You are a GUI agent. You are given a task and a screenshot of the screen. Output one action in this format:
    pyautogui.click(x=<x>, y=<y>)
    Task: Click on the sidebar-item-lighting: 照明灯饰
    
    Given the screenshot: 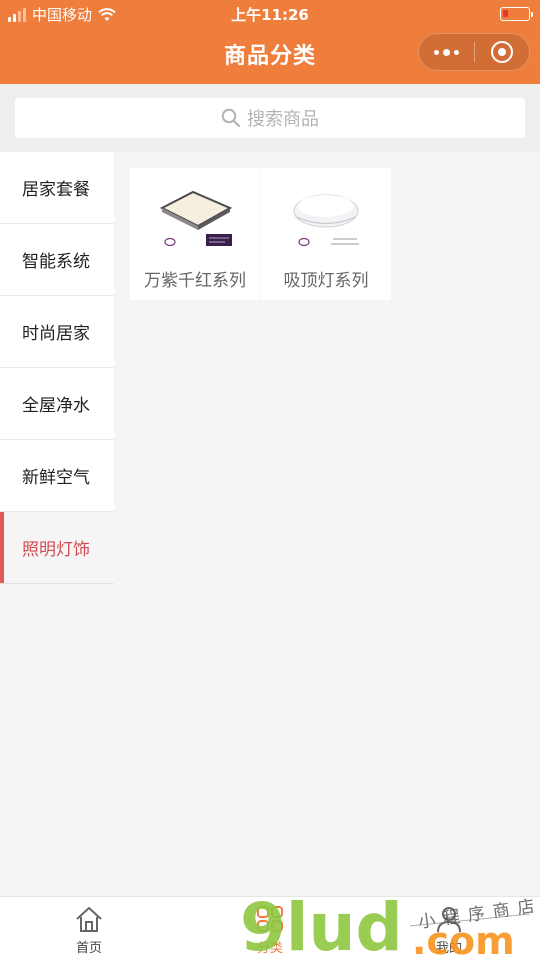 What is the action you would take?
    pyautogui.click(x=57, y=548)
    